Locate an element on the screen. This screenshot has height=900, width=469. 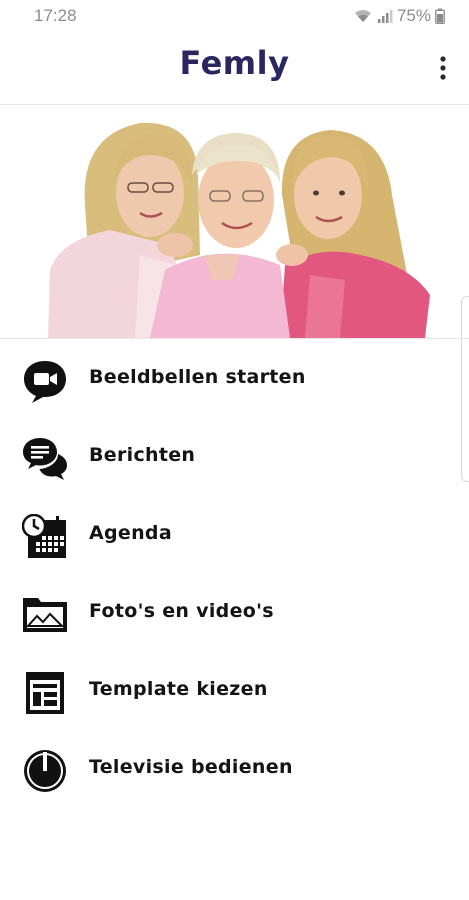
menu-item-television: Televisie bedienen is located at coordinates (230, 769).